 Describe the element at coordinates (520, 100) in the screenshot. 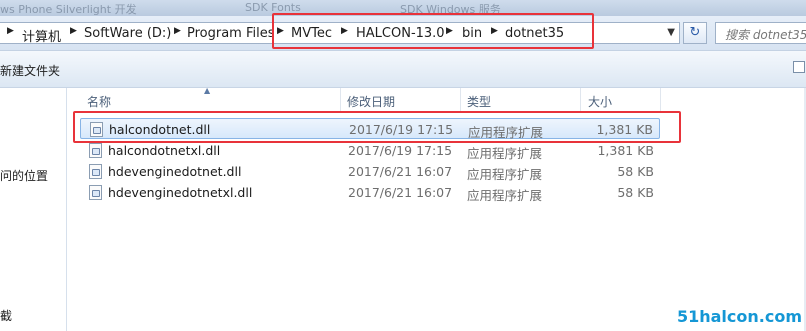

I see `column-header-type: 类型` at that location.